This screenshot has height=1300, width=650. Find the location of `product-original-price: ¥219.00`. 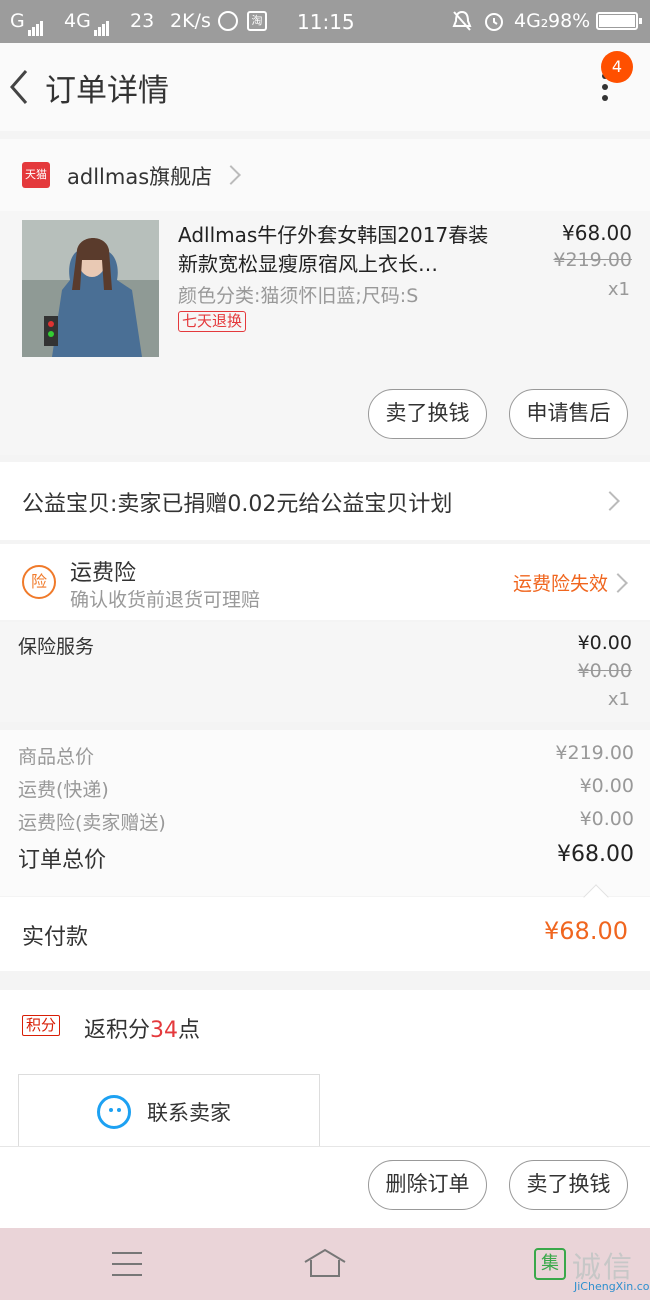

product-original-price: ¥219.00 is located at coordinates (592, 260).